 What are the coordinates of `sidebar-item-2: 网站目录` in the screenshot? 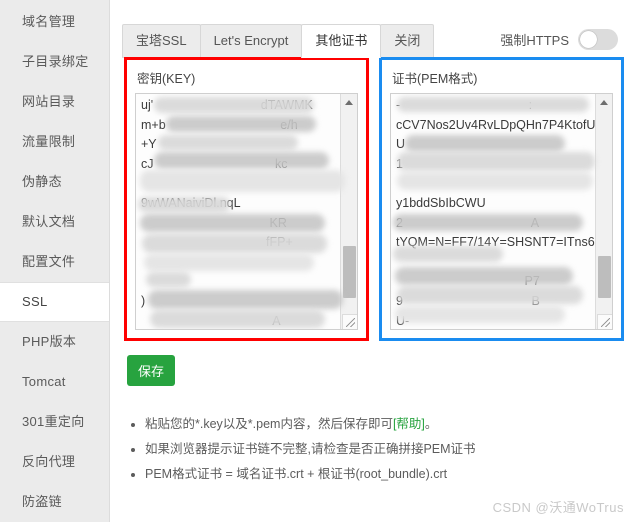 It's located at (54, 102).